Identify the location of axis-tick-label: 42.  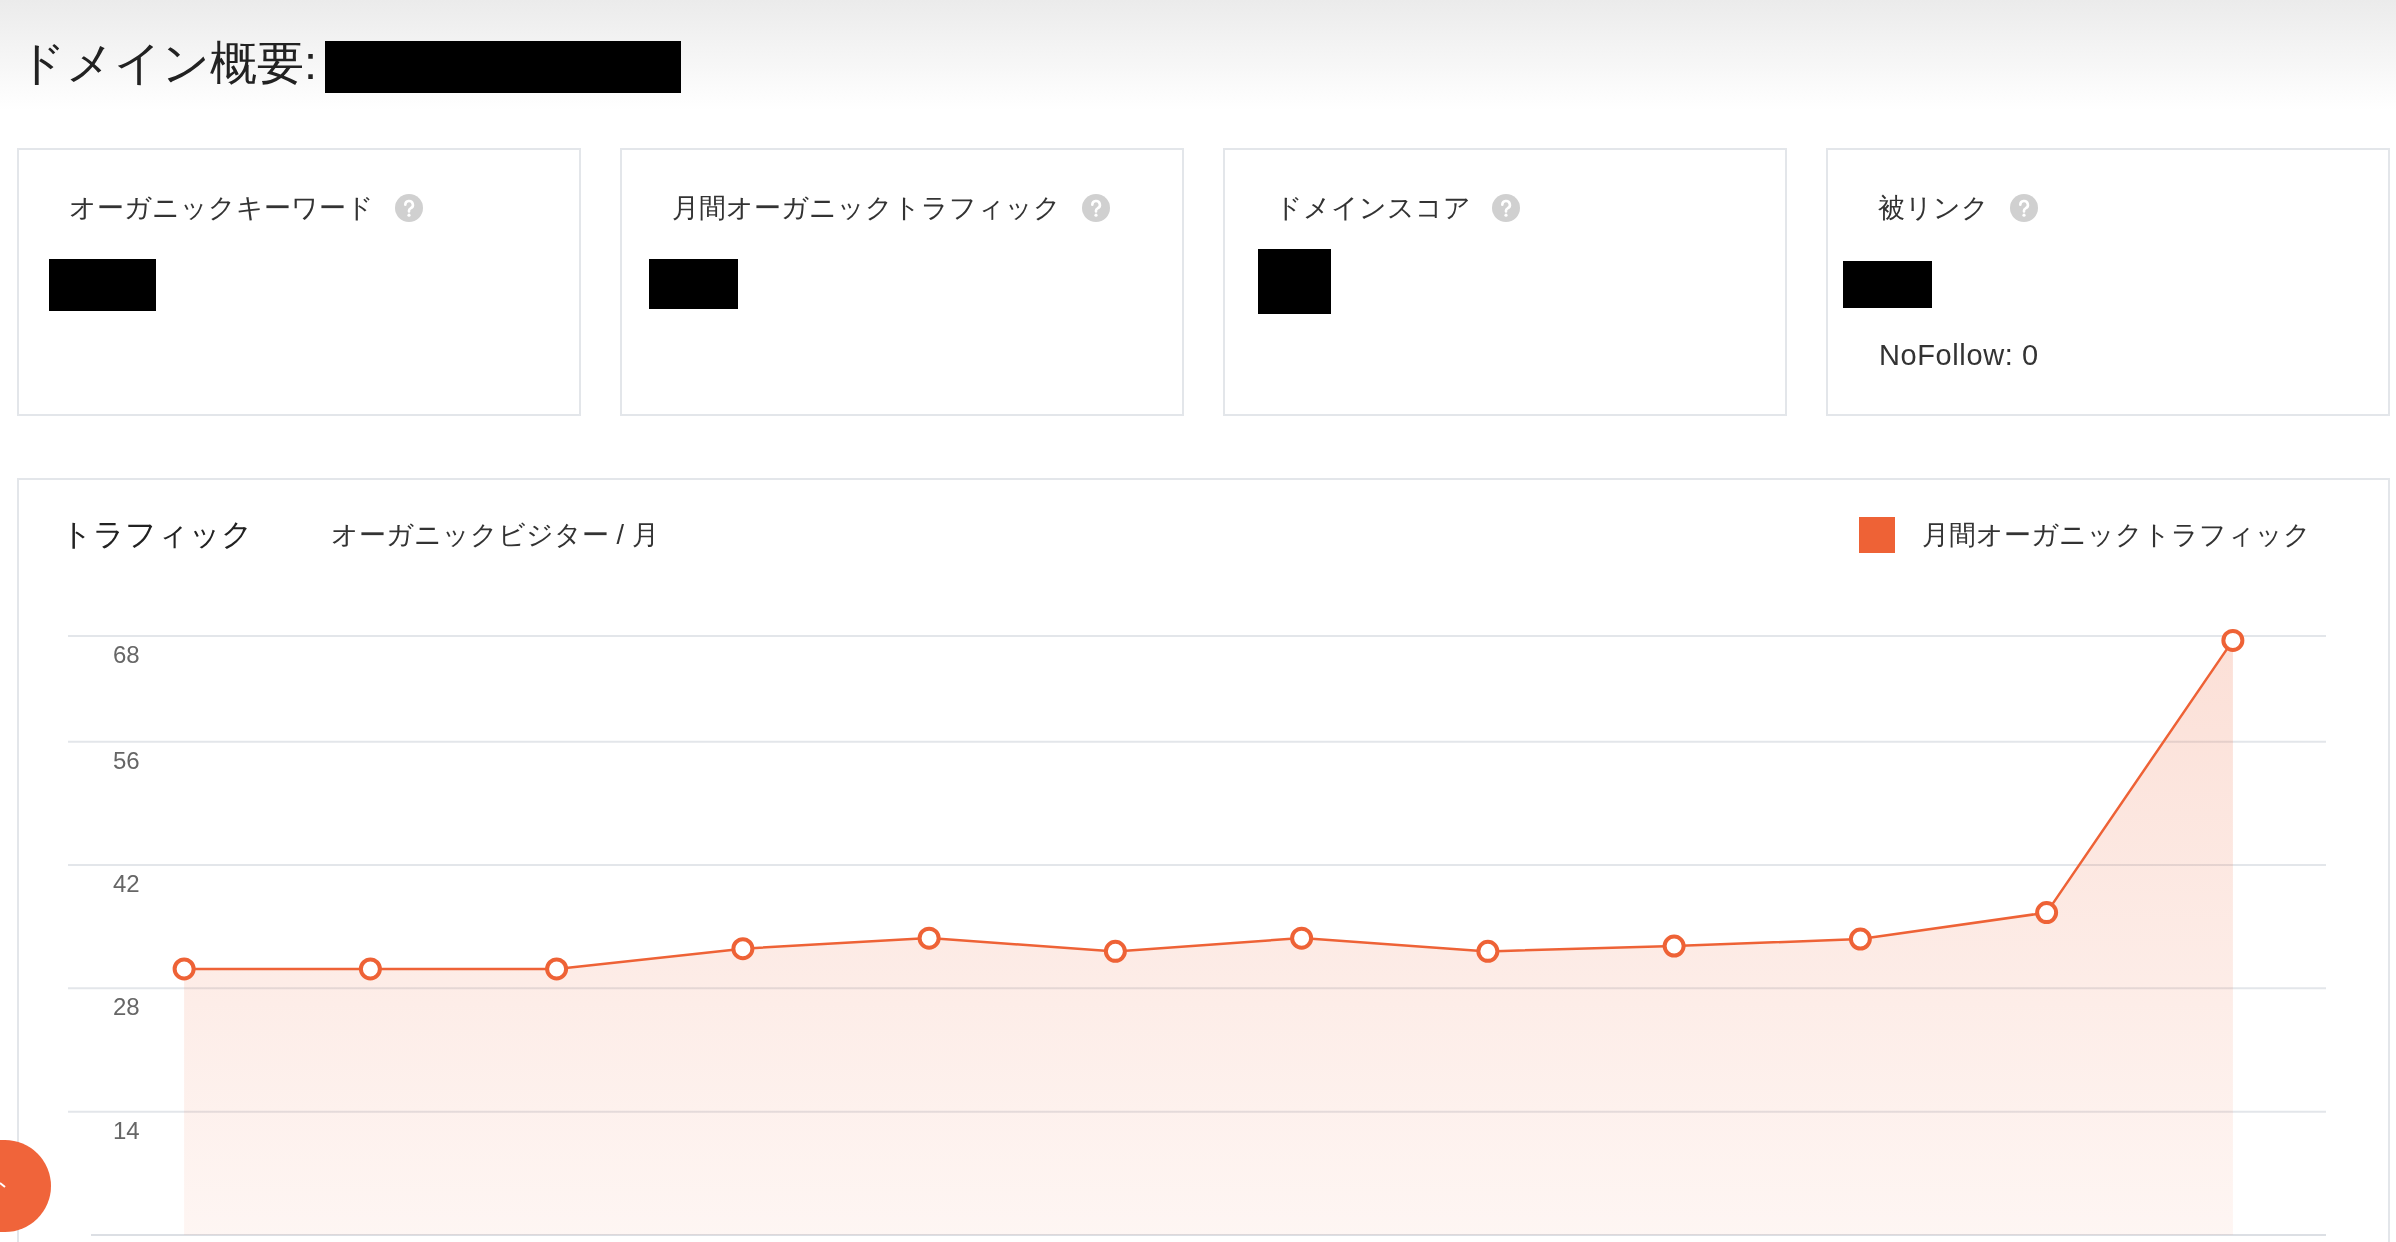
(126, 884).